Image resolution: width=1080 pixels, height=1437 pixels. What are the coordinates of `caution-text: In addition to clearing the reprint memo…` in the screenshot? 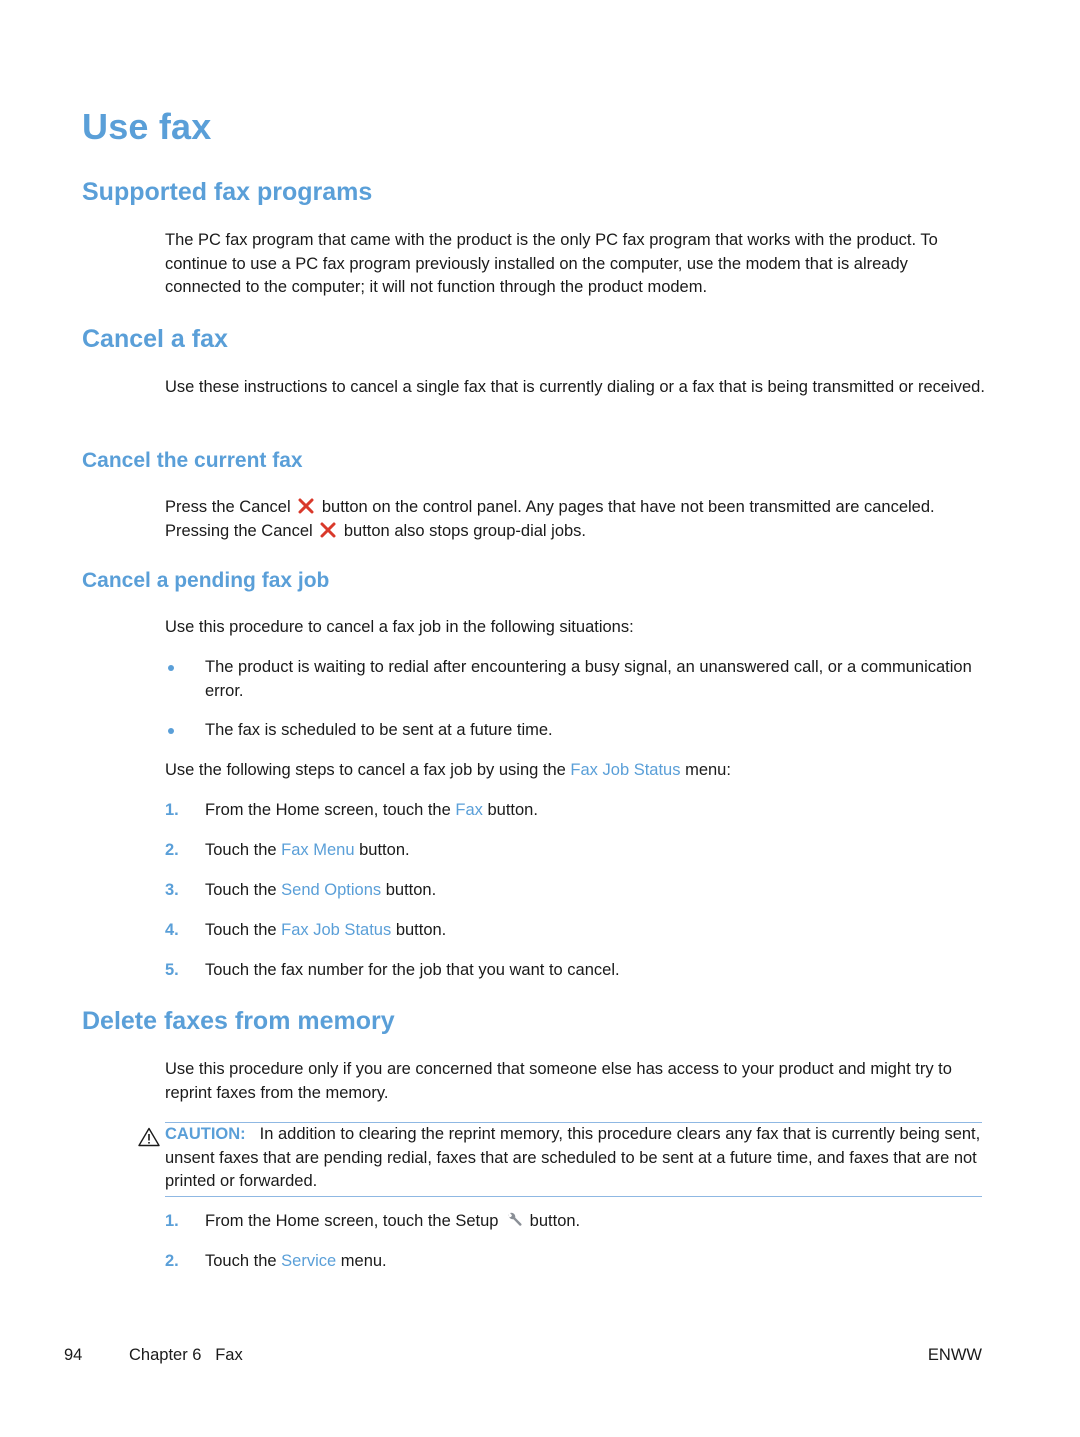 It's located at (573, 1157).